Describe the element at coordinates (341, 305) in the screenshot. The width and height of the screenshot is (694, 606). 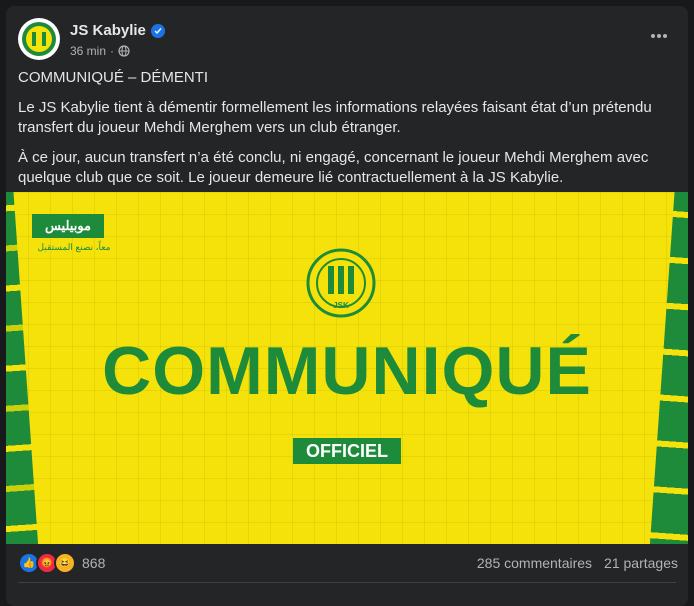
I see `crest-text: JSK` at that location.